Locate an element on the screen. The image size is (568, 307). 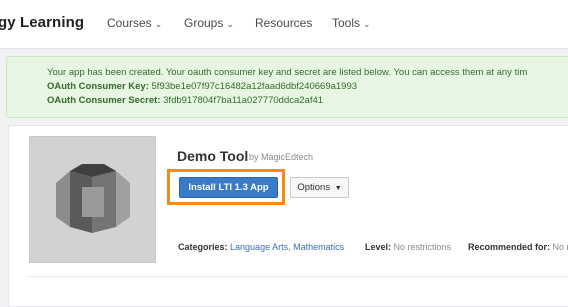
consumer-key-label: OAuth Consumer Key: is located at coordinates (98, 86).